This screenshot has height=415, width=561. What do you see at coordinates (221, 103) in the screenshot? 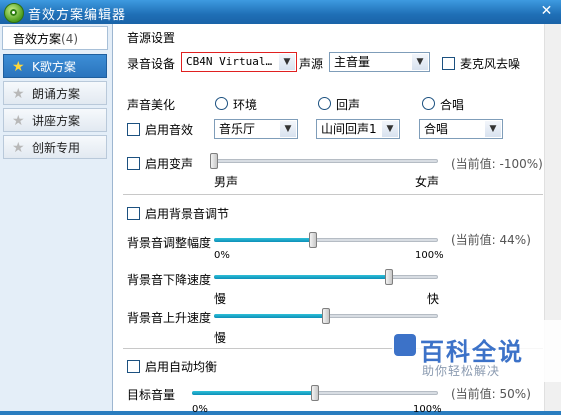
I see `env-radio` at bounding box center [221, 103].